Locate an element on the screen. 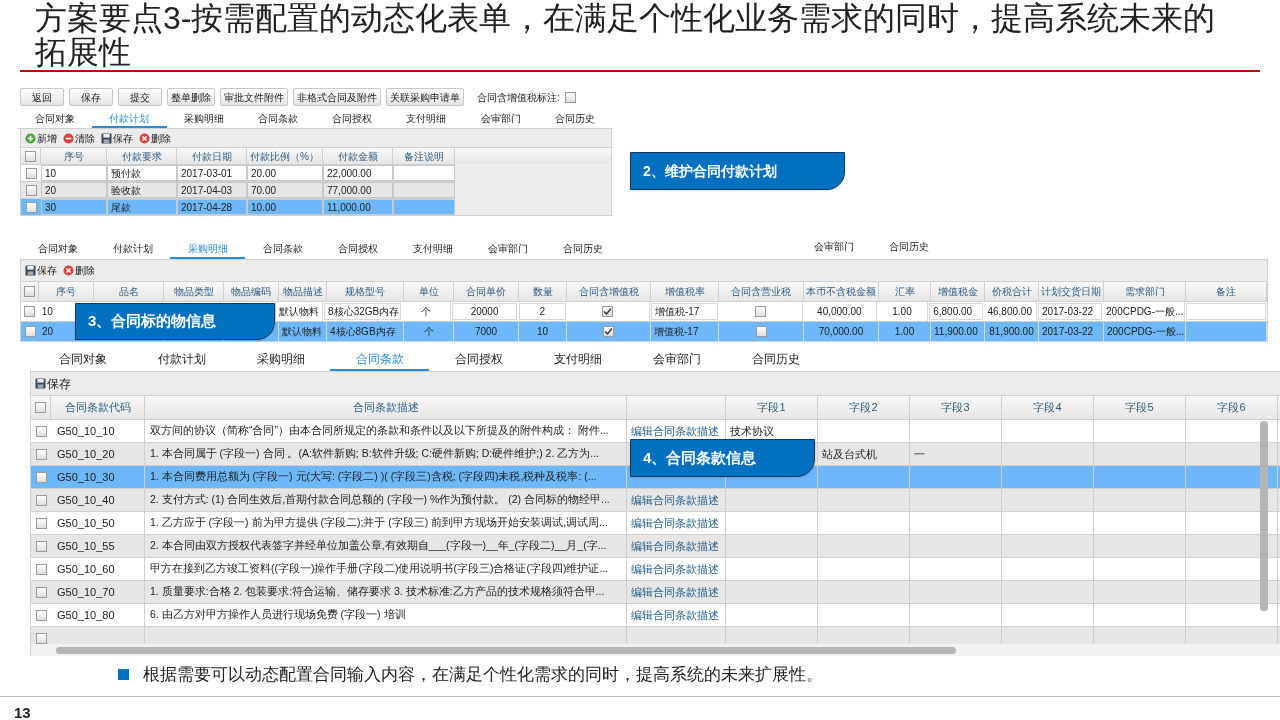 The image size is (1280, 720). table-row: G50_10_70 1. 质量要求:合格 2. 包装要求:符合运输、储存要求 3. 技术标准:乙方产品的技术规格须符合甲... 编辑合同条款描述 is located at coordinates (655, 591).